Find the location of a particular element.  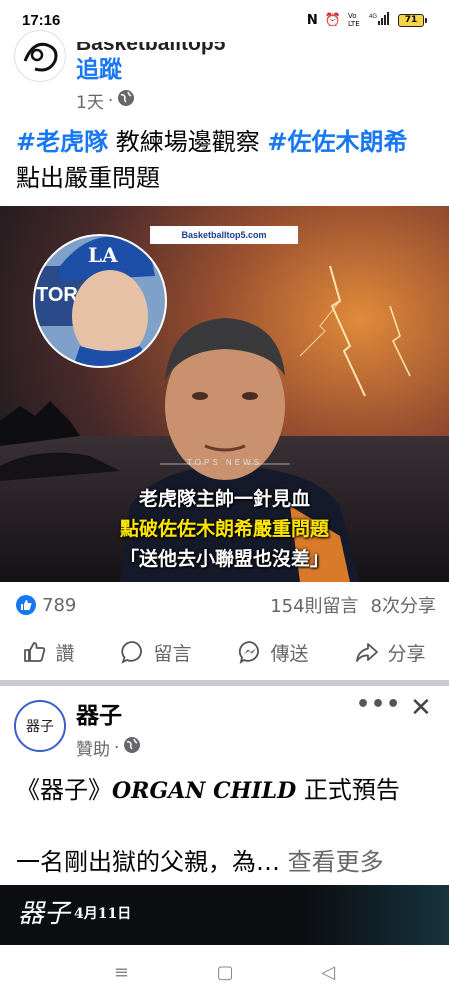

menu-icon: ≡ is located at coordinates (121, 972).